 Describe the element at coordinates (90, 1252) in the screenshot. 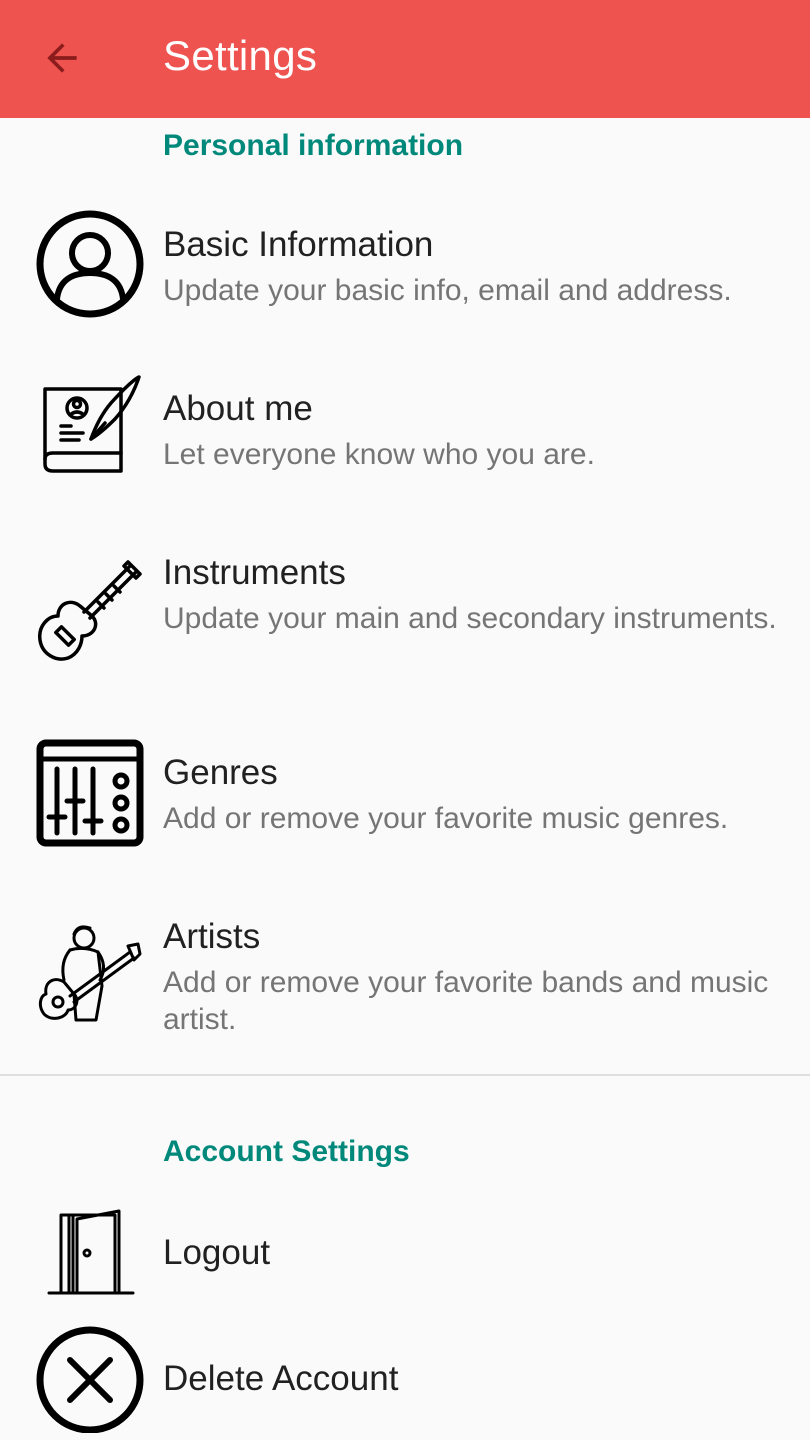

I see `door-exit-icon` at that location.